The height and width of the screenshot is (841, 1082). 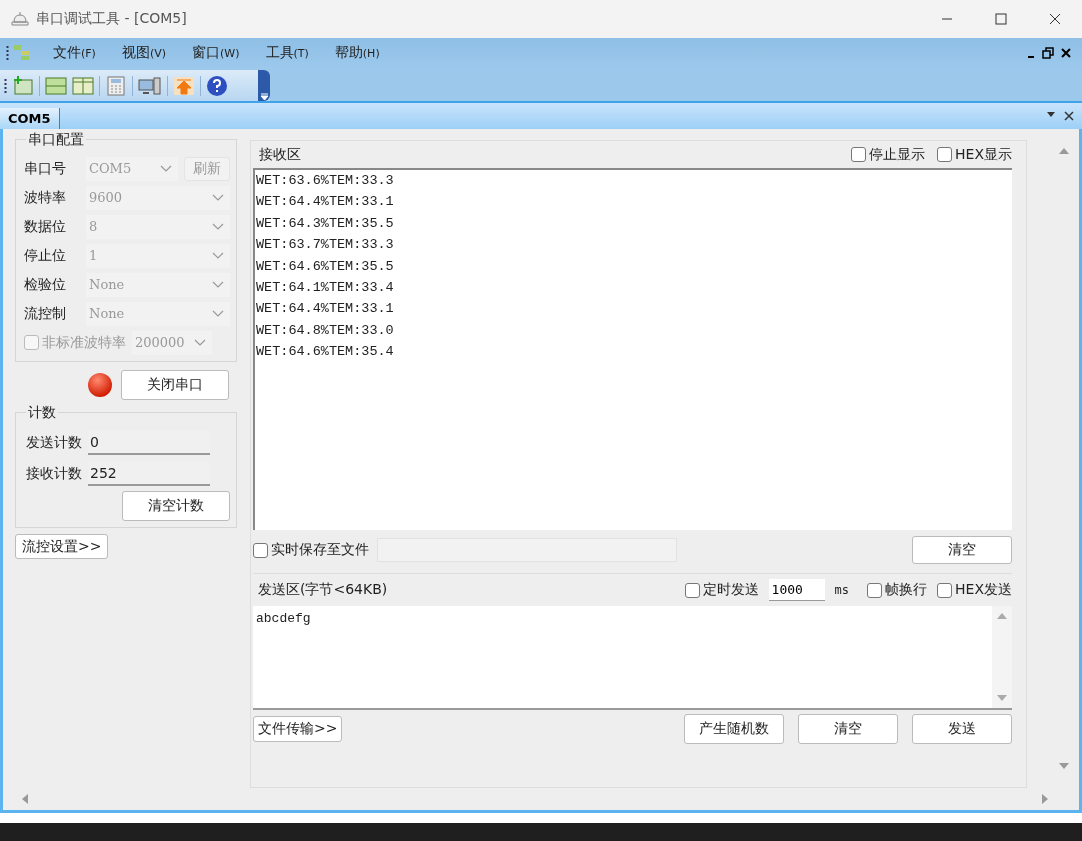 What do you see at coordinates (144, 53) in the screenshot?
I see `menu-item: 视图(V)` at bounding box center [144, 53].